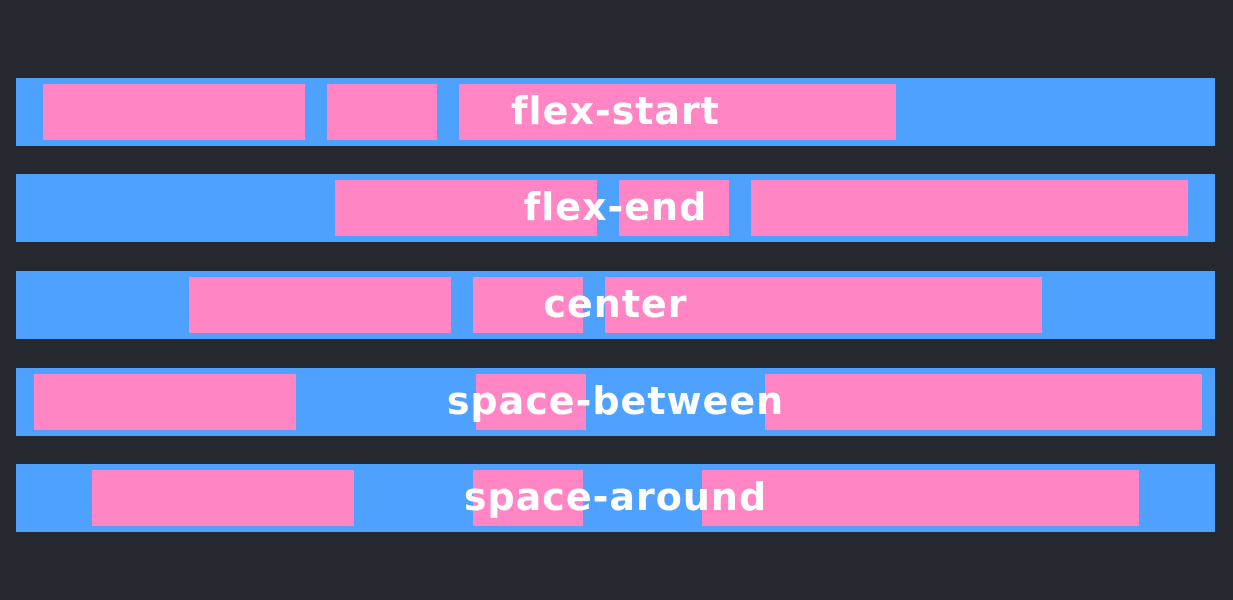 Image resolution: width=1233 pixels, height=600 pixels. Describe the element at coordinates (615, 402) in the screenshot. I see `space-between-container: space-between` at that location.